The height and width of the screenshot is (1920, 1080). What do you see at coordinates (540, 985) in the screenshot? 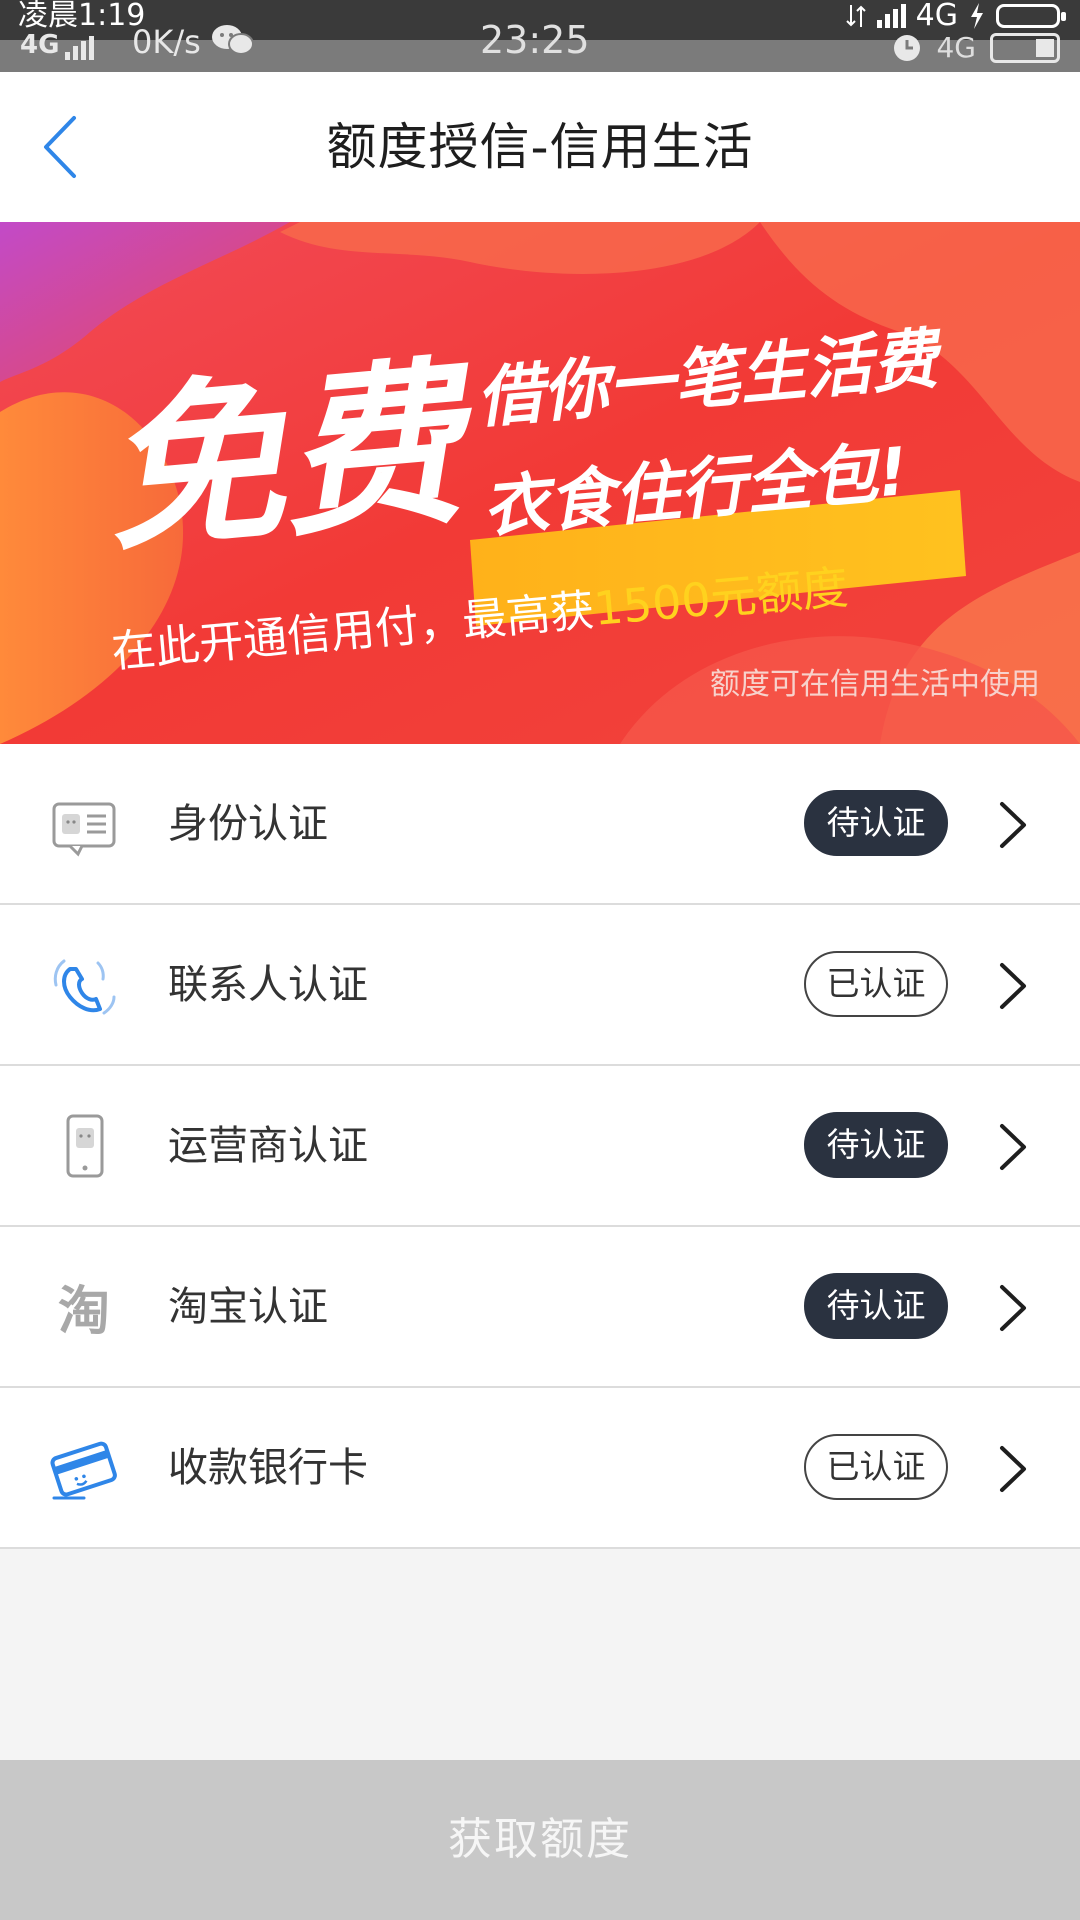
I see `list-item-contacts: 联系人认证 已认证` at bounding box center [540, 985].